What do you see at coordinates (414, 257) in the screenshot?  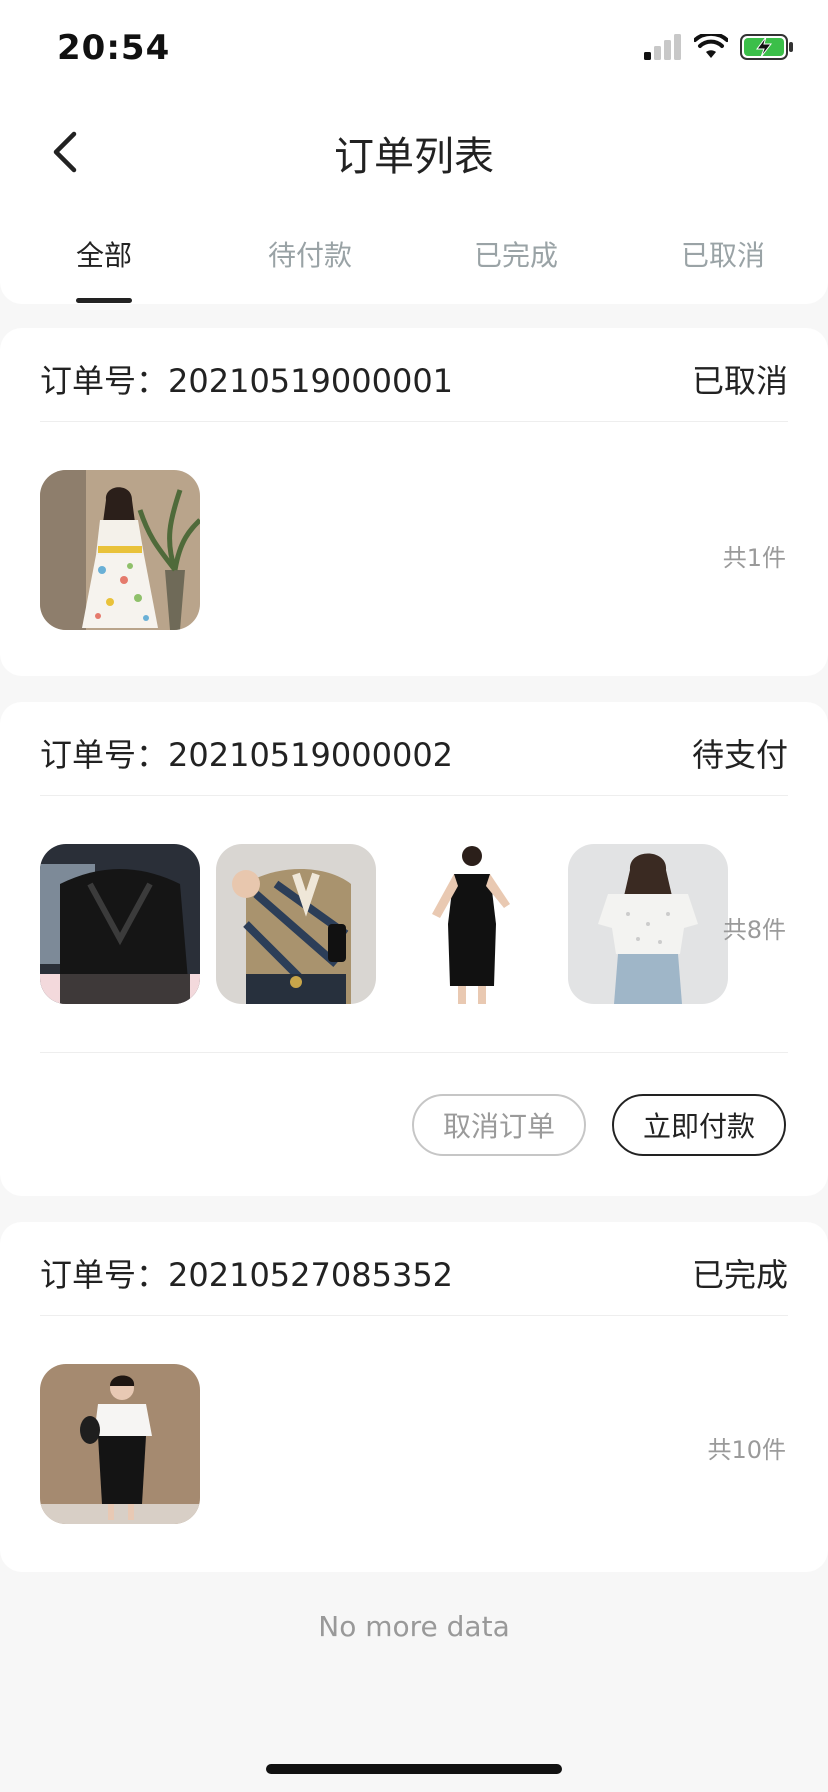 I see `tab-bar: 全部 待付款 已完成 已取消` at bounding box center [414, 257].